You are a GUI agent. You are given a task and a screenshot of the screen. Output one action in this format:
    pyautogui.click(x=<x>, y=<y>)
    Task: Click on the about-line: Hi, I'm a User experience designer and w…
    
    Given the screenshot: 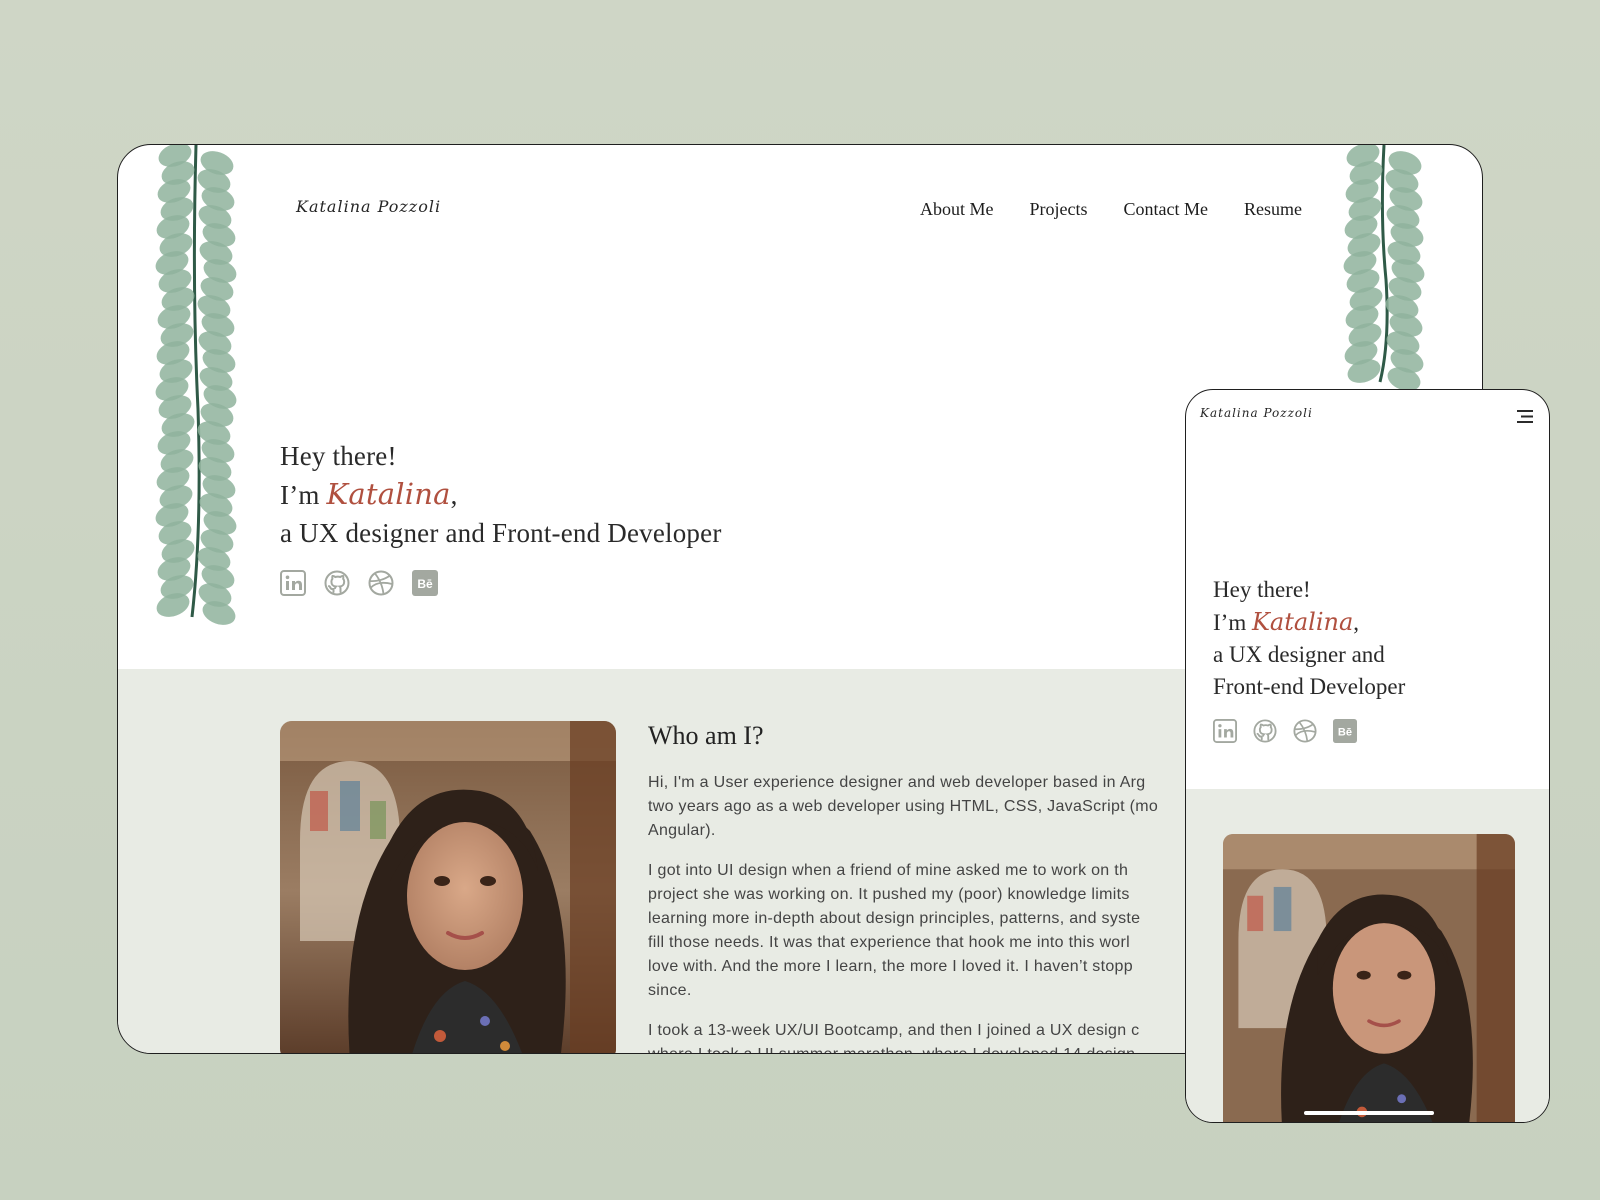 What is the action you would take?
    pyautogui.click(x=897, y=782)
    